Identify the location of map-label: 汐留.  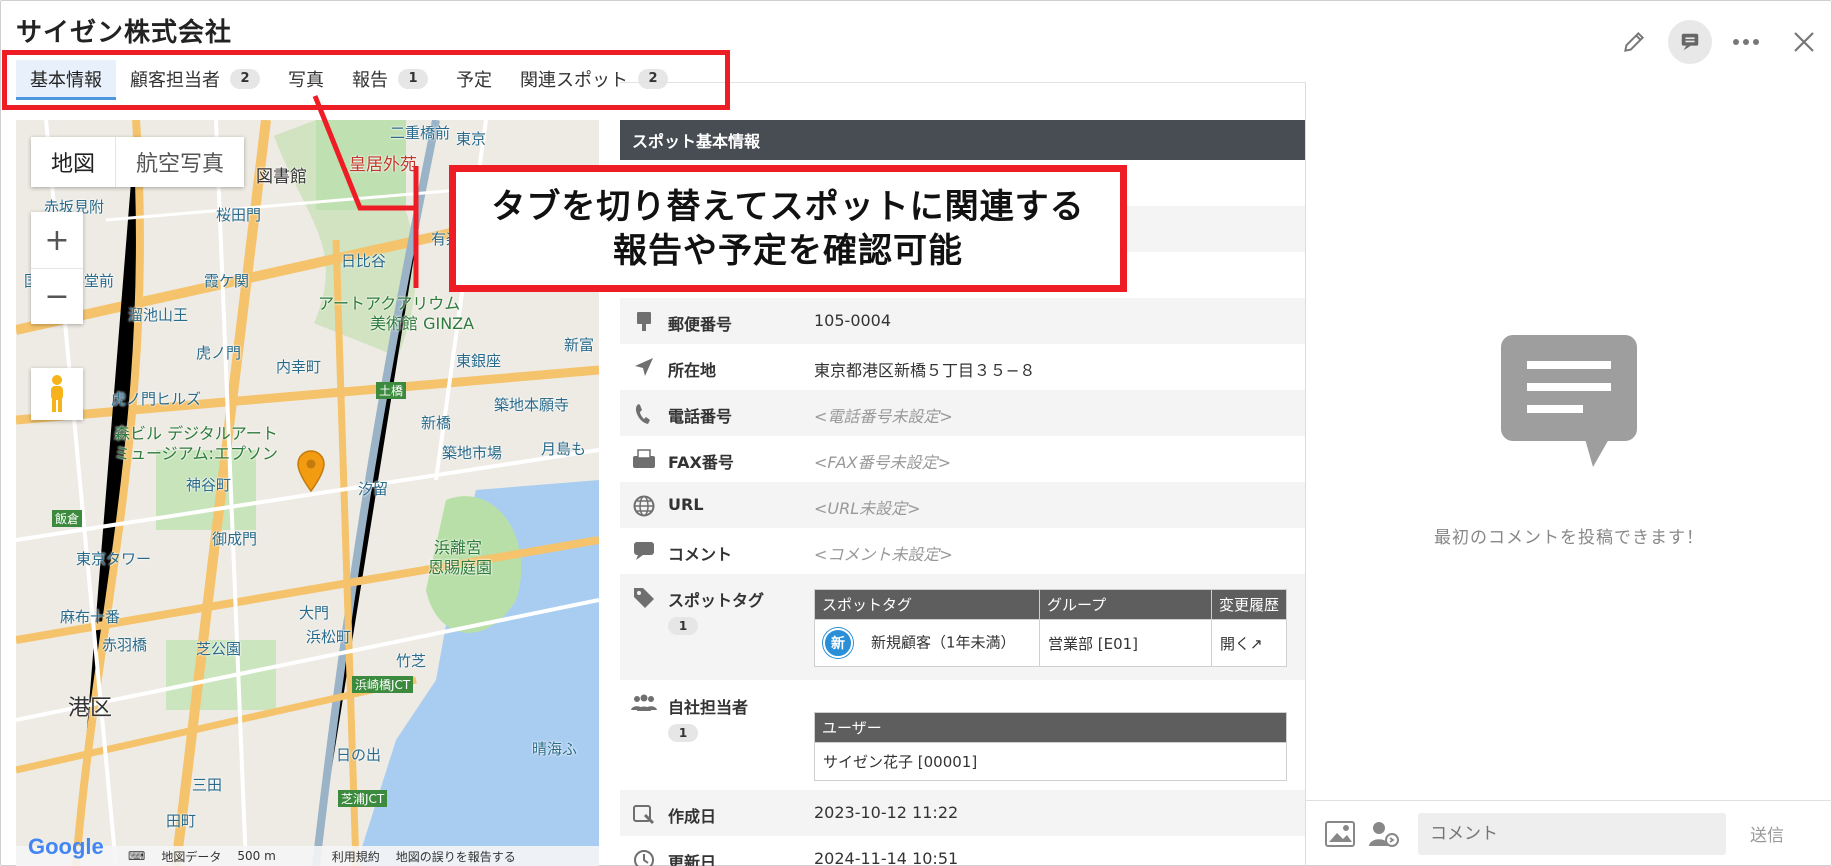
(373, 489).